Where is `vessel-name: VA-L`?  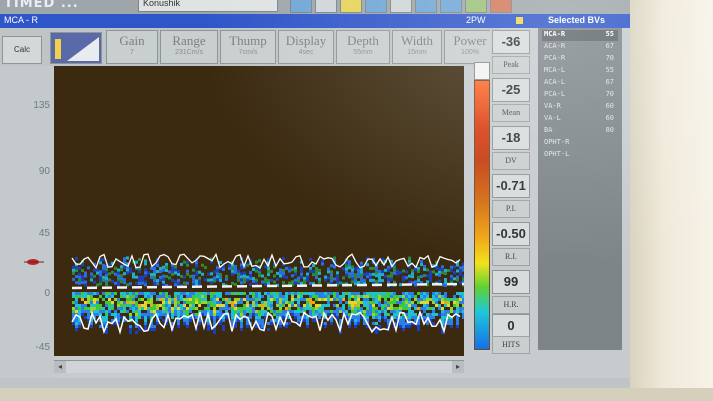
vessel-name: VA-L is located at coordinates (552, 118).